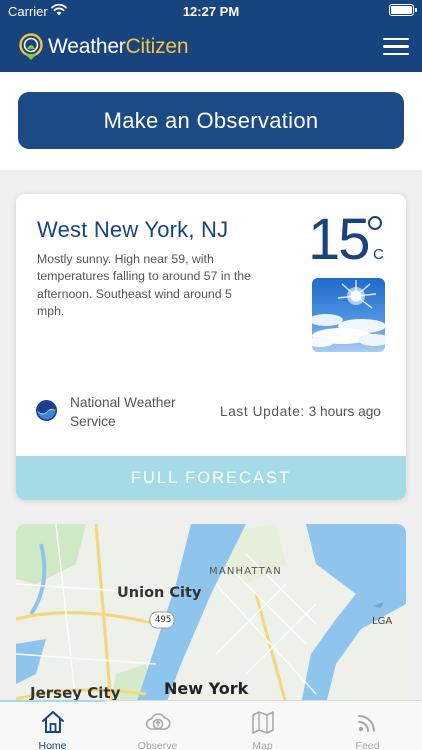 The width and height of the screenshot is (422, 750). What do you see at coordinates (123, 412) in the screenshot?
I see `forecast-source: National Weather Service` at bounding box center [123, 412].